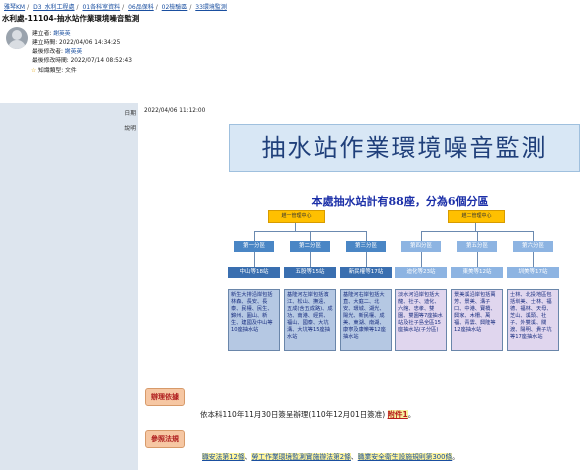 The height and width of the screenshot is (470, 582). I want to click on basis-text: 依本科110年11月30日簽呈辦理(110年12月01日簽准) 附件1。, so click(308, 414).